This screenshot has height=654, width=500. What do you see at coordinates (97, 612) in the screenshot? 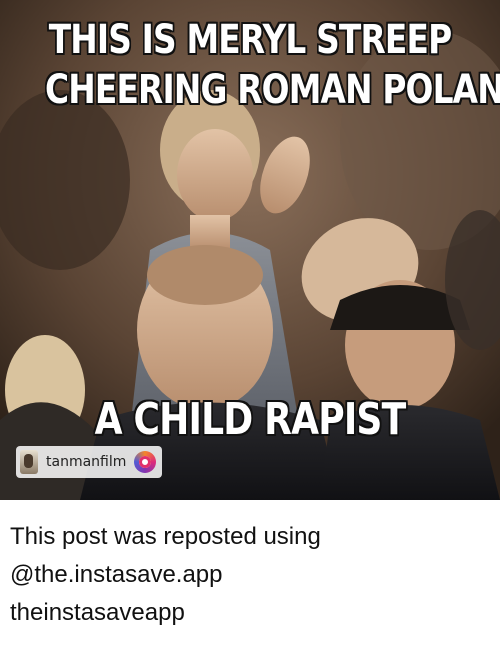
I see `caption-line-3: theinstasaveapp` at bounding box center [97, 612].